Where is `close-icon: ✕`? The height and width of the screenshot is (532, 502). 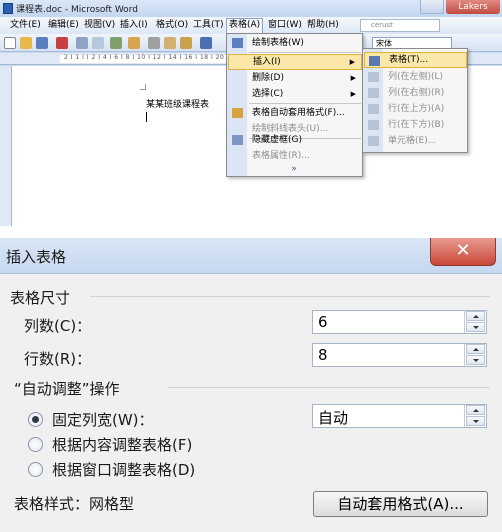 close-icon: ✕ is located at coordinates (463, 250).